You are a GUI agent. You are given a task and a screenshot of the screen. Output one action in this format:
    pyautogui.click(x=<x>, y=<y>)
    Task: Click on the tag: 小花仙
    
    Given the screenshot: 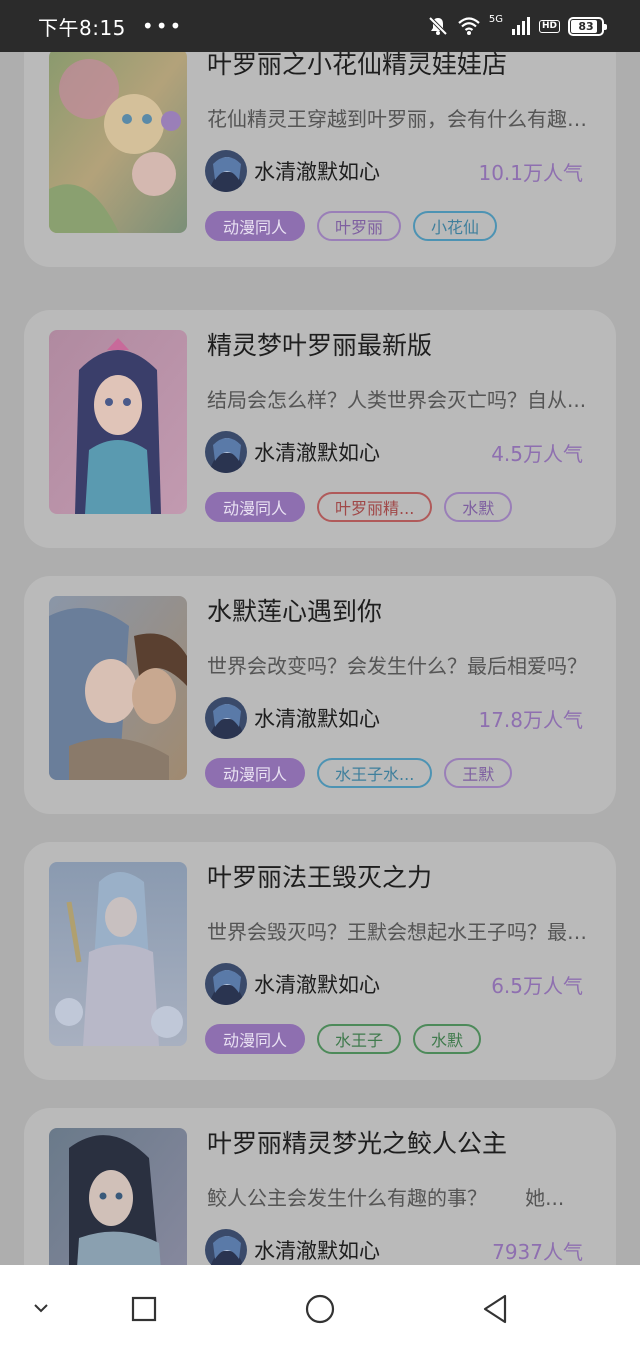 What is the action you would take?
    pyautogui.click(x=455, y=226)
    